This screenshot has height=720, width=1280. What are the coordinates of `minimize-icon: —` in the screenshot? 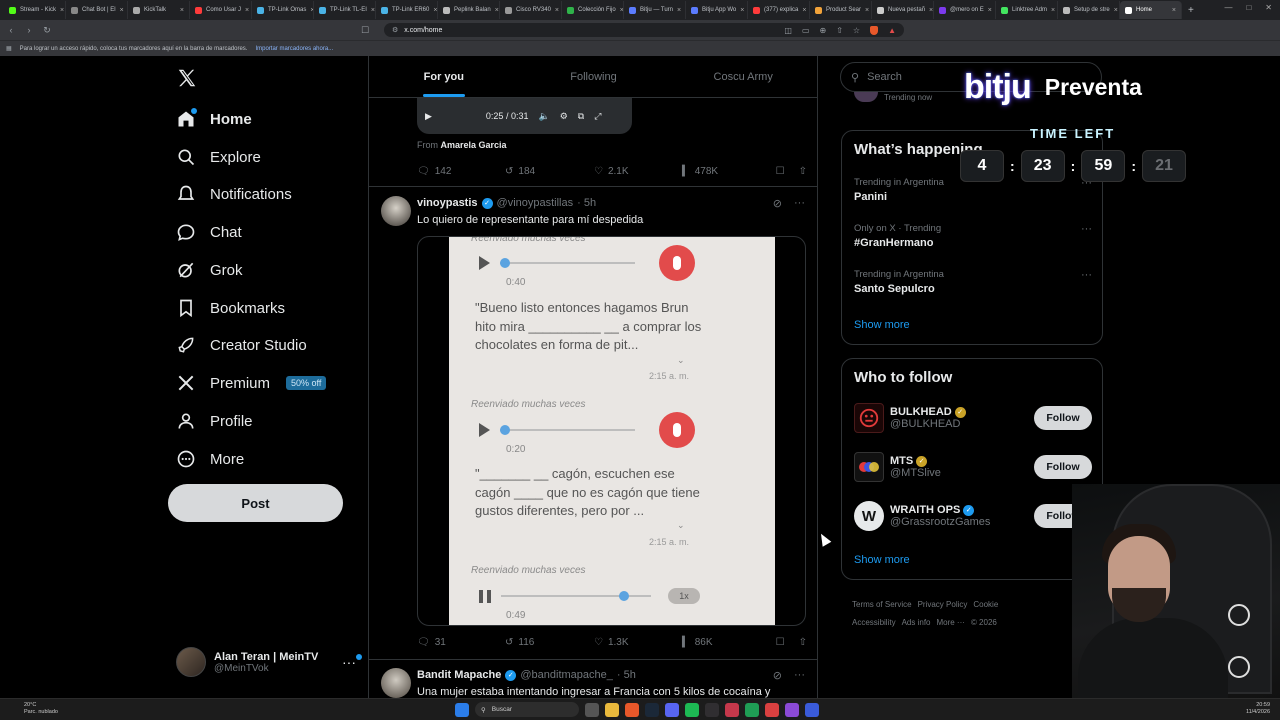 It's located at (1228, 7).